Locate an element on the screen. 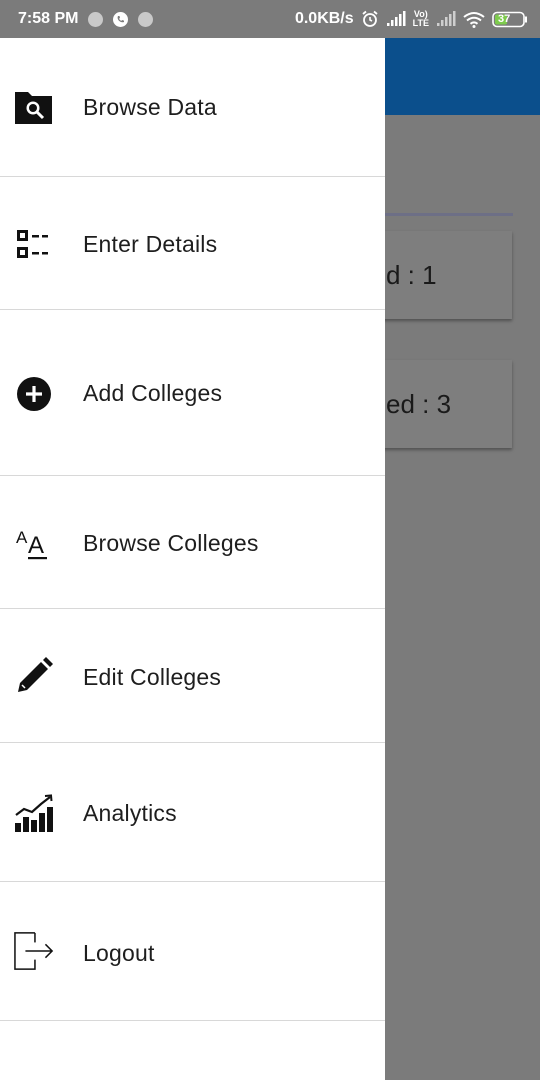 Image resolution: width=540 pixels, height=1080 pixels. nav-item-add-colleges: Add Colleges is located at coordinates (192, 393).